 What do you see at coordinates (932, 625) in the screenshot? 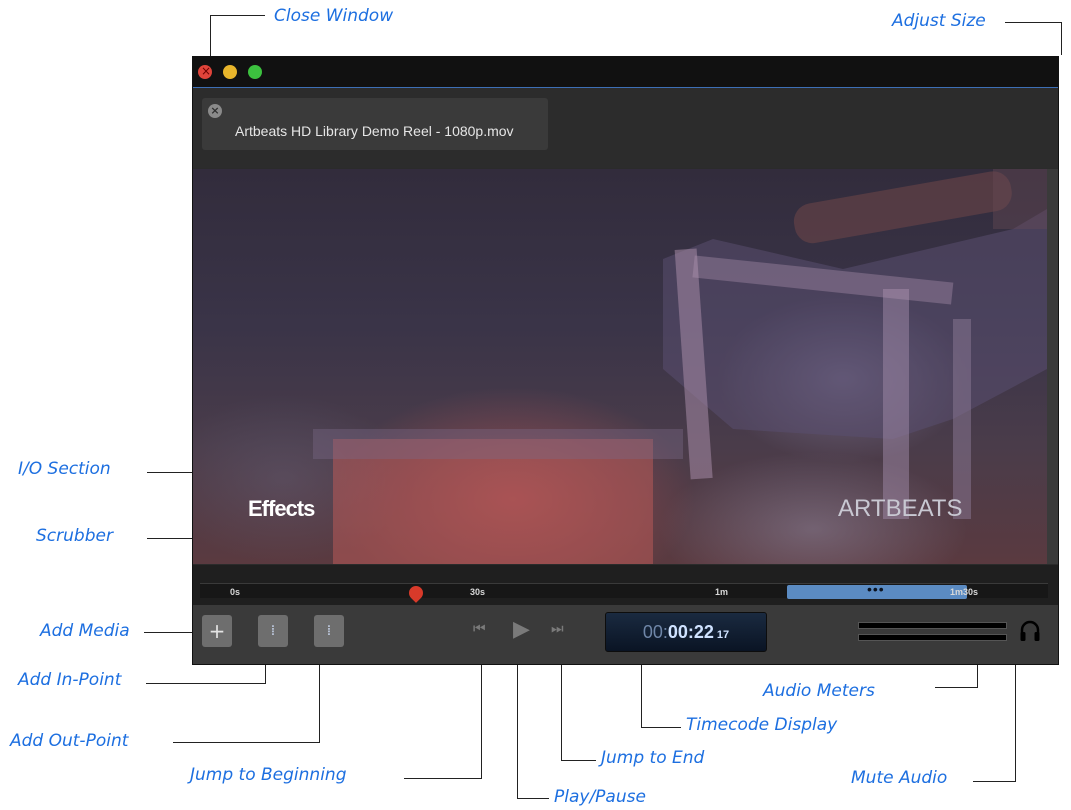
I see `audio-meter-left` at bounding box center [932, 625].